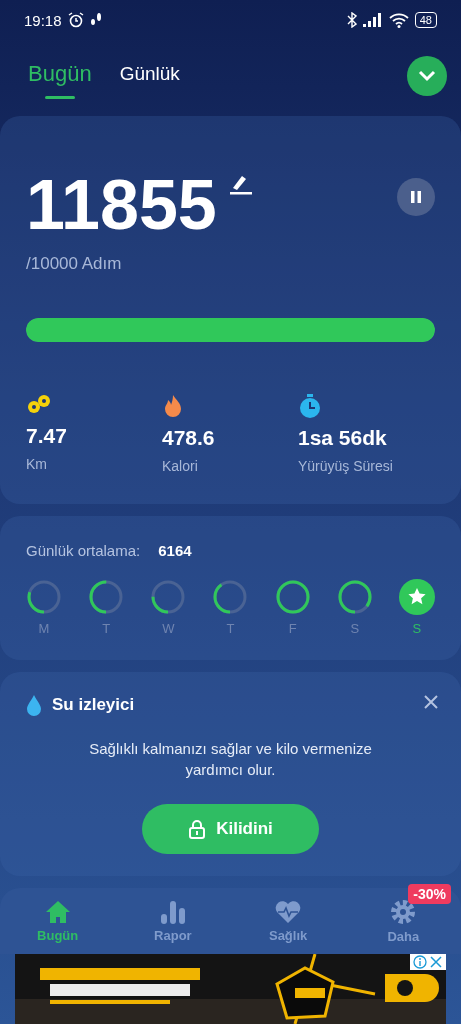  I want to click on info-icon, so click(420, 962).